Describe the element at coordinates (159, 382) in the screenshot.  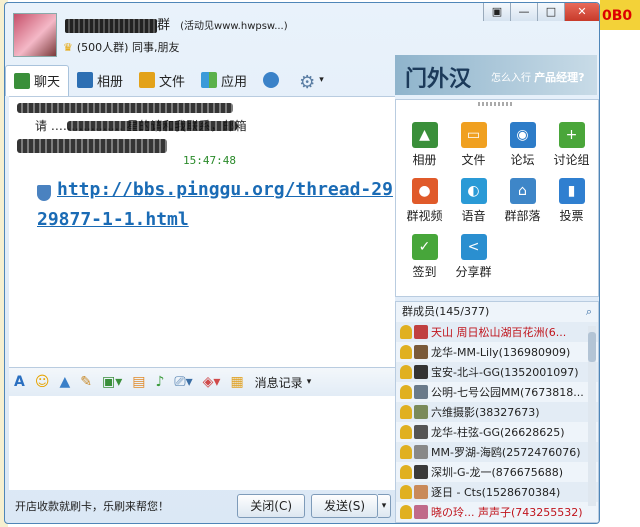
I see `music-icon: ♪` at that location.